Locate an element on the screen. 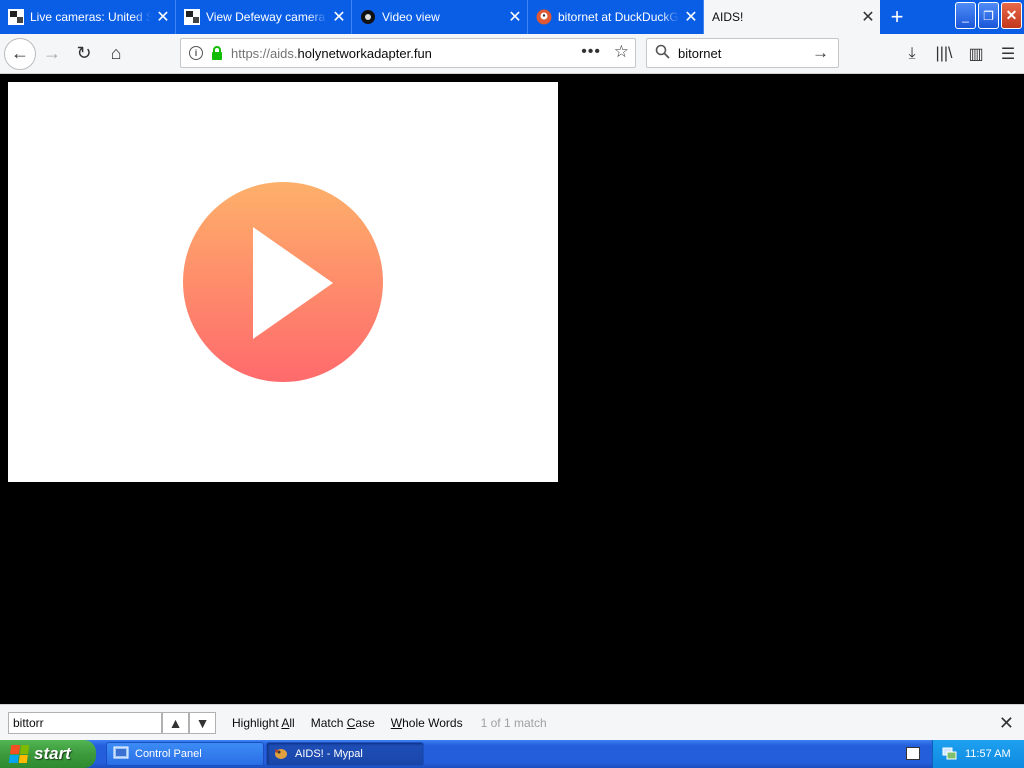 The image size is (1024, 768). tab-title: bitornet at DuckDuckGo is located at coordinates (618, 17).